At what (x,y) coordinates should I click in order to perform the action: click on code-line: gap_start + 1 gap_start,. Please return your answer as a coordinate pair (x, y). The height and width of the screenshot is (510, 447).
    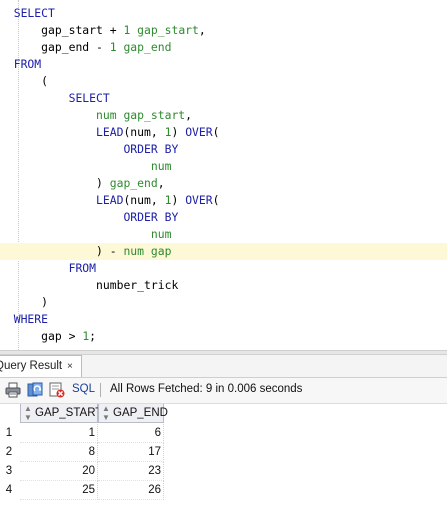
    Looking at the image, I should click on (223, 30).